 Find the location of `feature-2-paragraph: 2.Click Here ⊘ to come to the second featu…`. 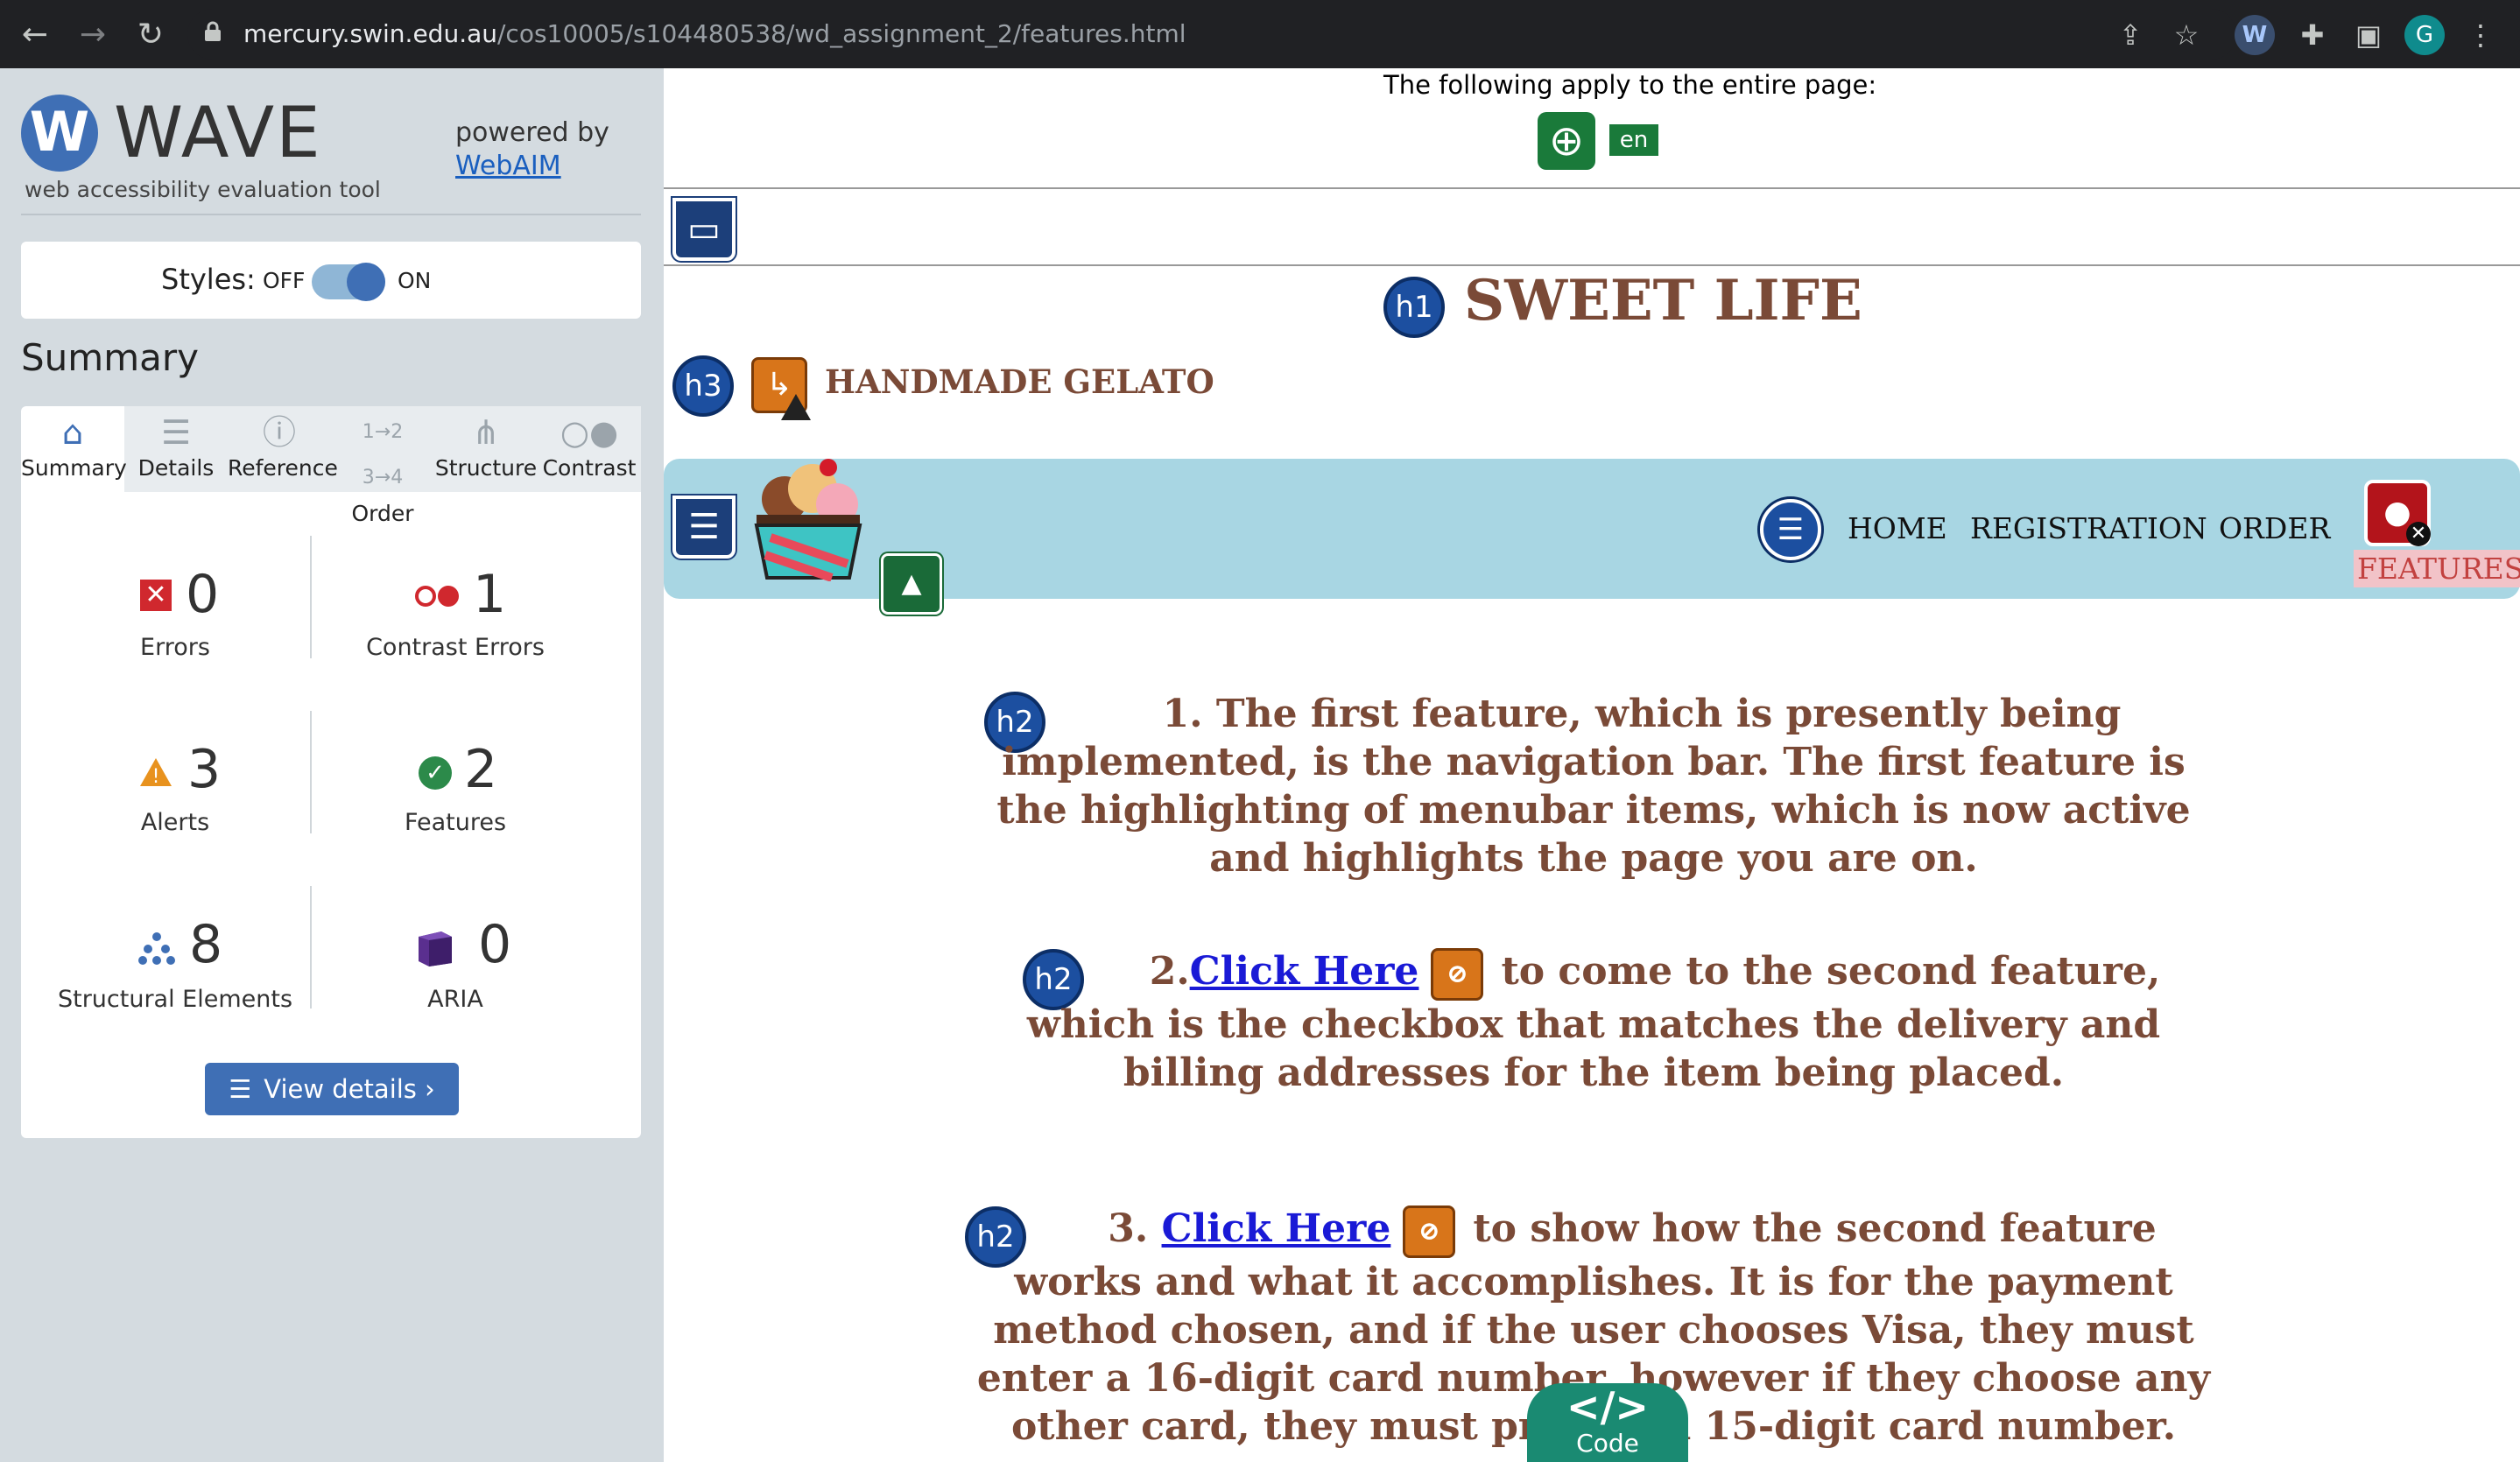

feature-2-paragraph: 2.Click Here ⊘ to come to the second featu… is located at coordinates (1593, 1021).